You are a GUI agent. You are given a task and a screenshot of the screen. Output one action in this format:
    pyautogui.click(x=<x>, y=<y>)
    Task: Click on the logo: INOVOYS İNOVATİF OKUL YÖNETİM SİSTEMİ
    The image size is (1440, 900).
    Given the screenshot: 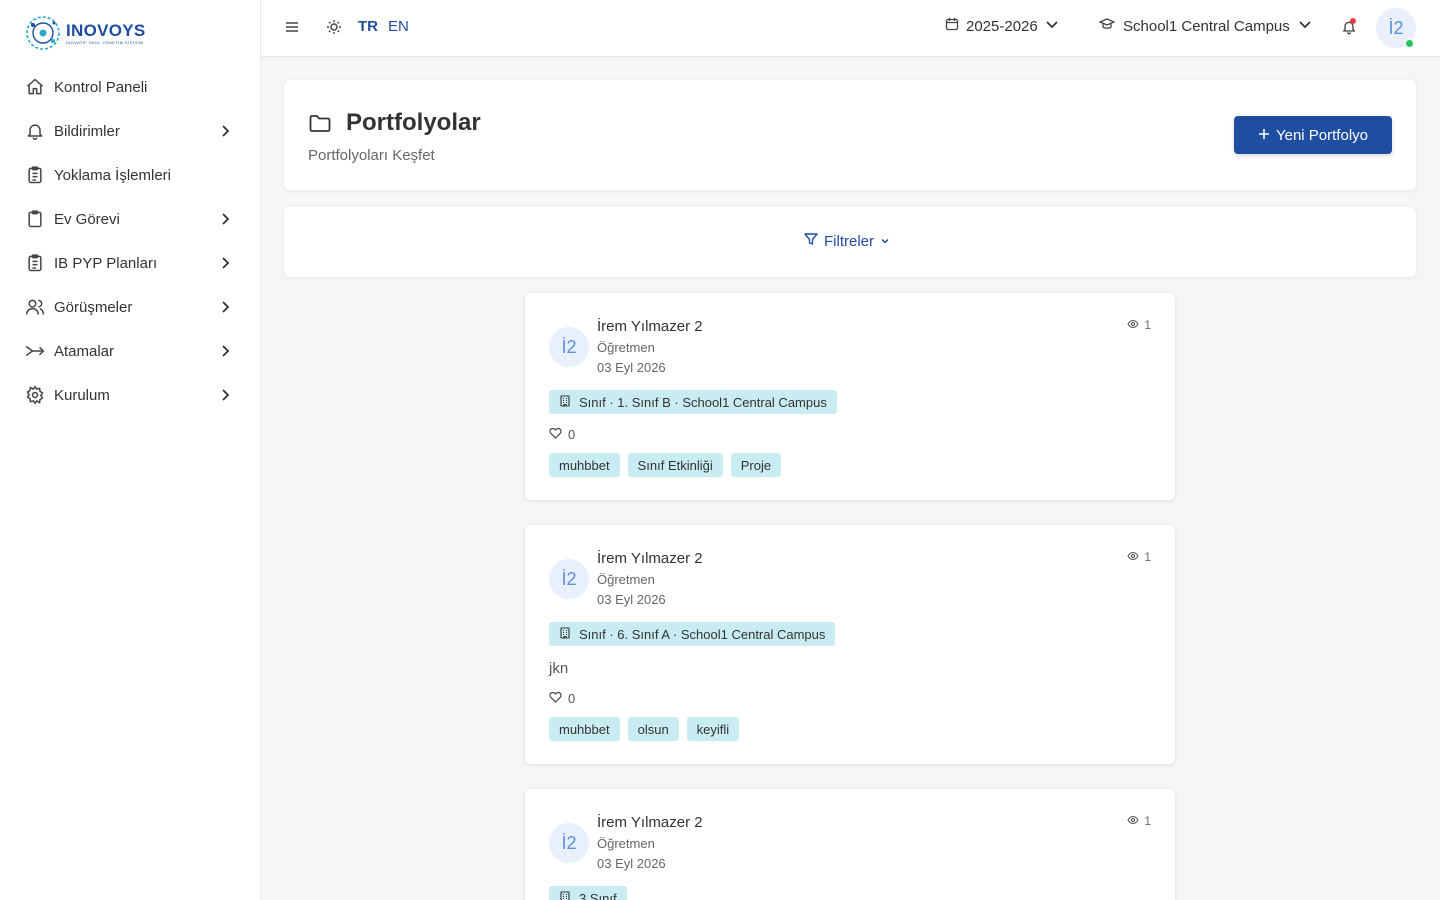 What is the action you would take?
    pyautogui.click(x=85, y=33)
    